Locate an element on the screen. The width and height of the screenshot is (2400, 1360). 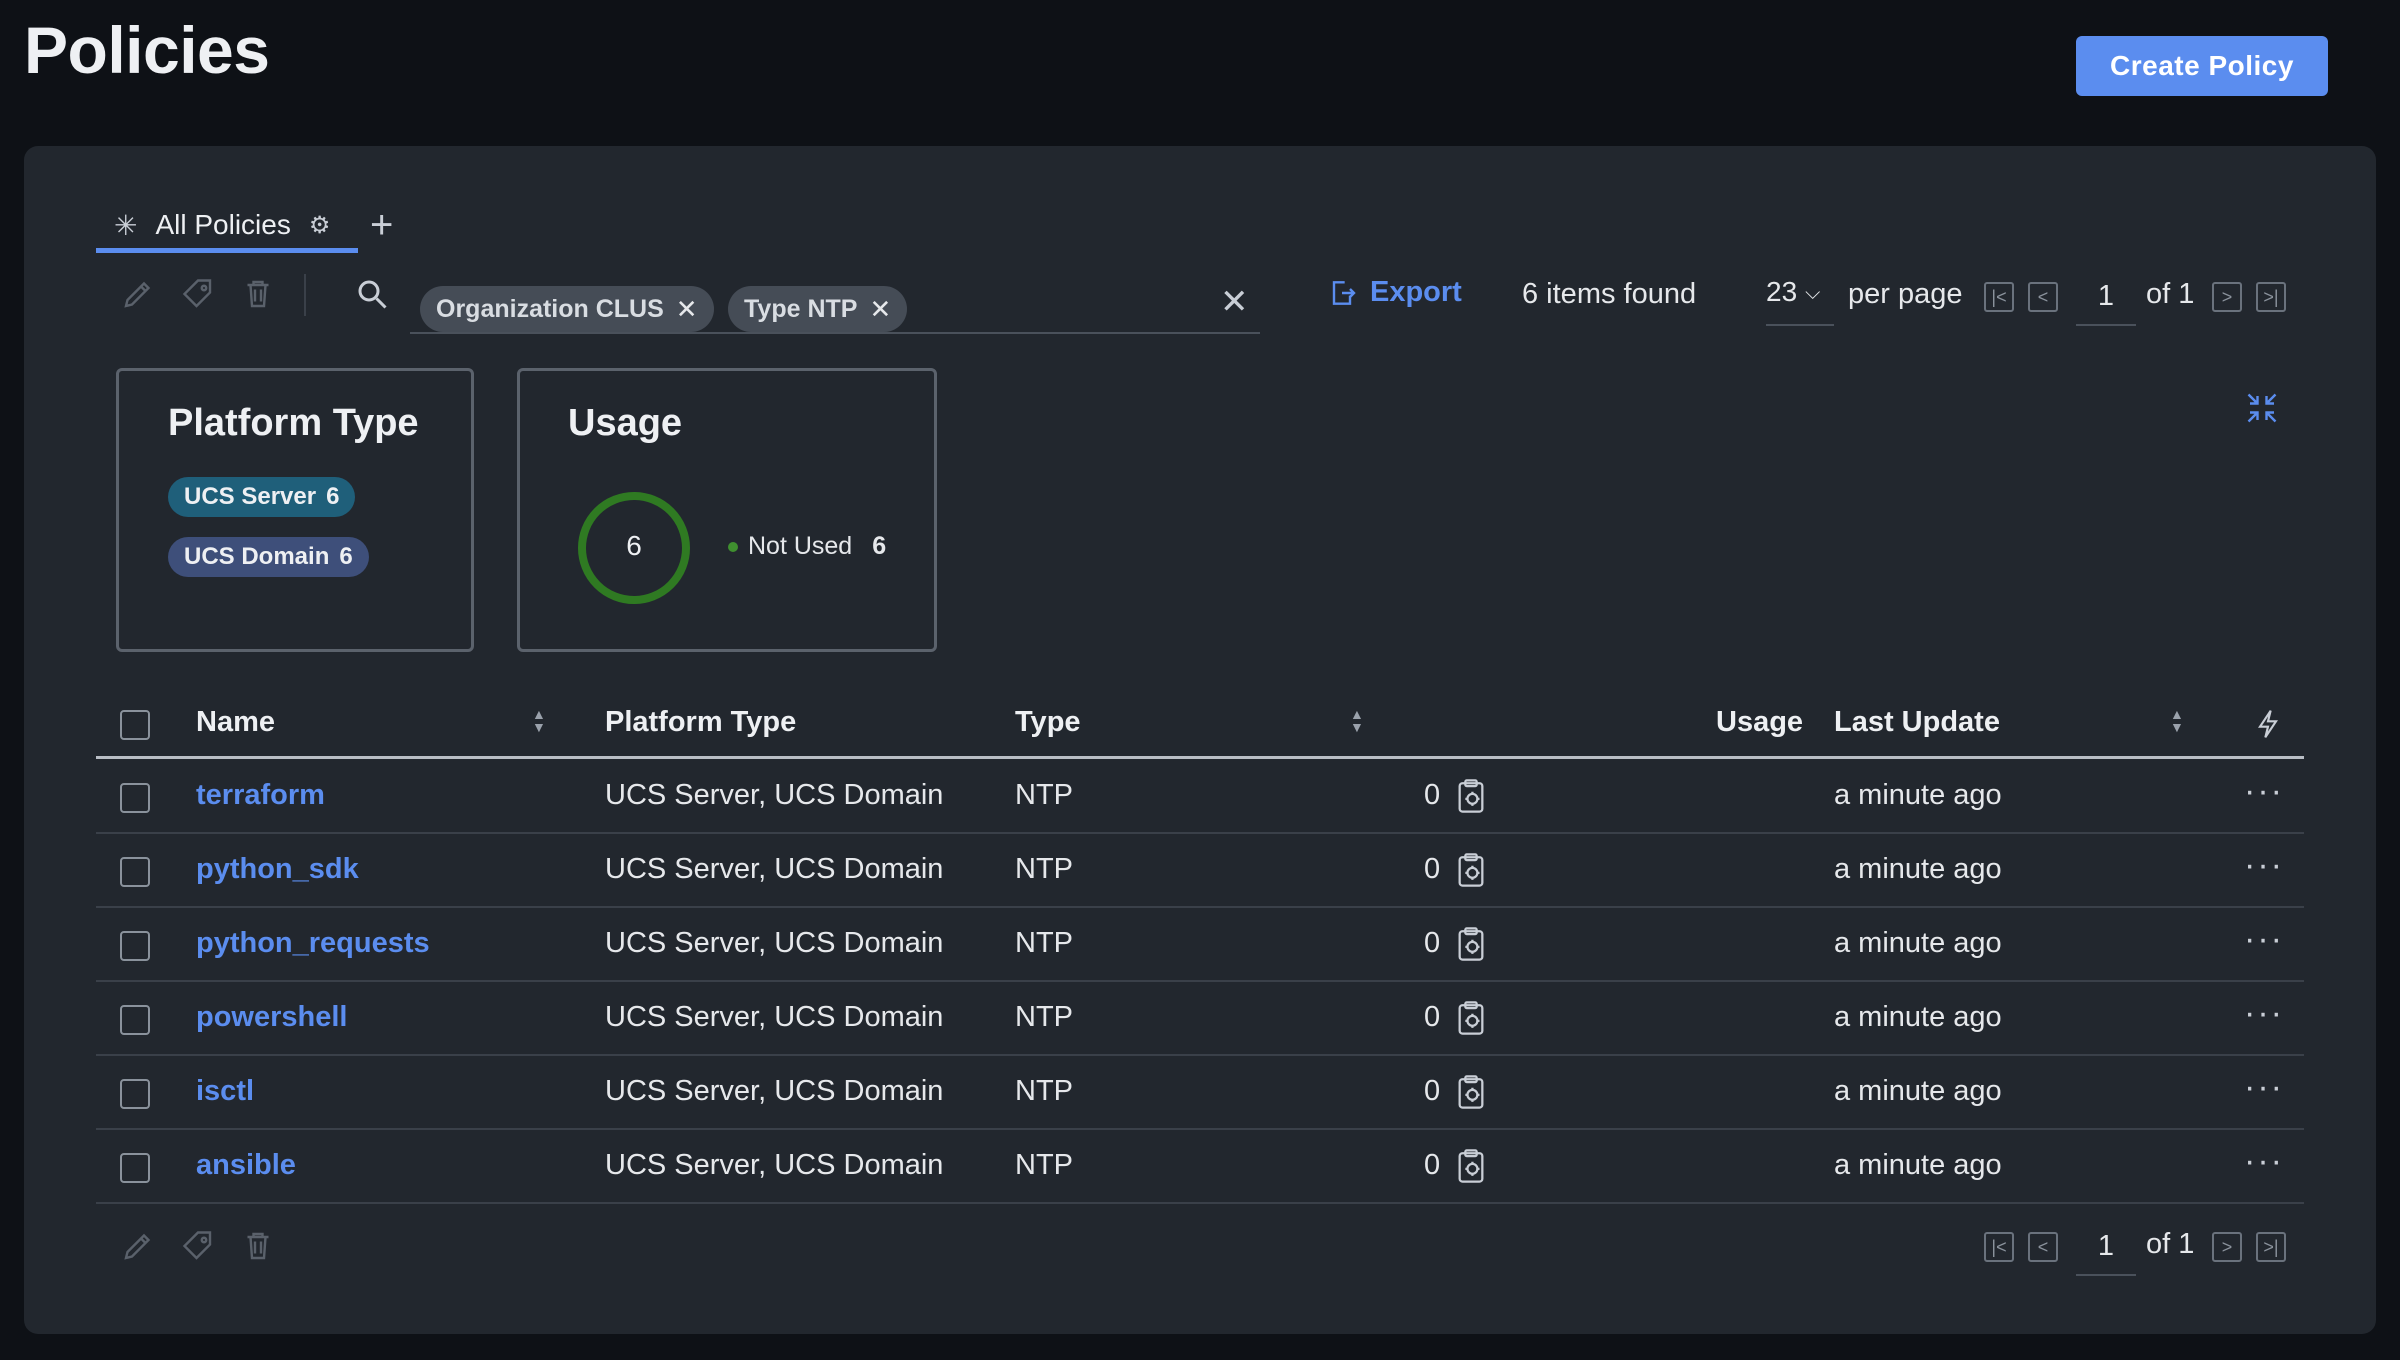
select-all-checkbox is located at coordinates (135, 725).